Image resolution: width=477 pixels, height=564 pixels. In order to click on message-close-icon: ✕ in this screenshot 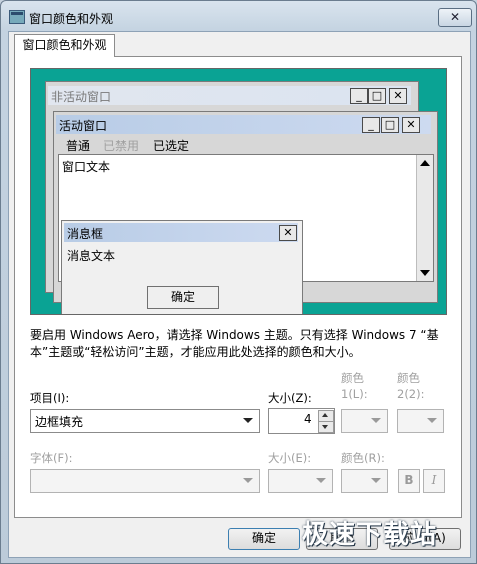, I will do `click(288, 233)`.